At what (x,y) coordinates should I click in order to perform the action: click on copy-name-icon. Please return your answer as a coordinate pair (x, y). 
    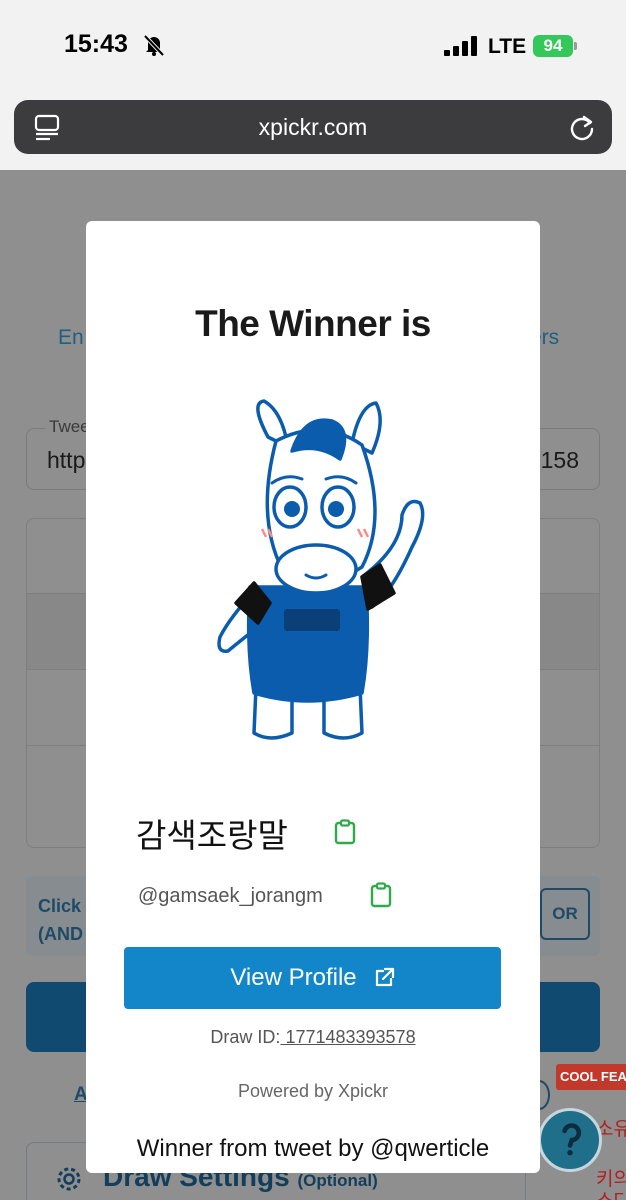
    Looking at the image, I should click on (345, 832).